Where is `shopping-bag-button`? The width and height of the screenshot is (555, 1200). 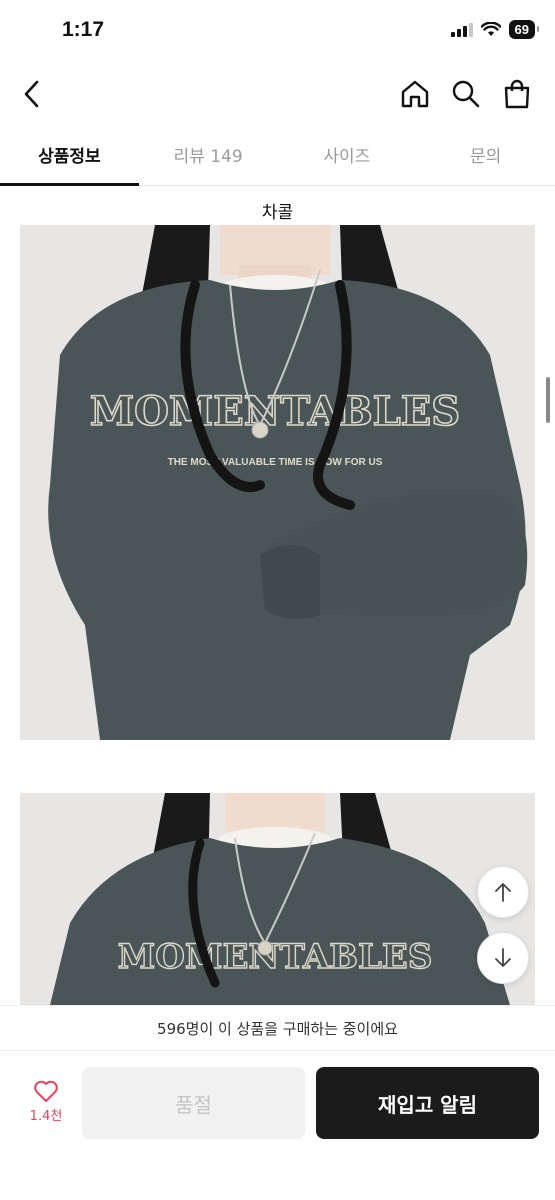 shopping-bag-button is located at coordinates (517, 94).